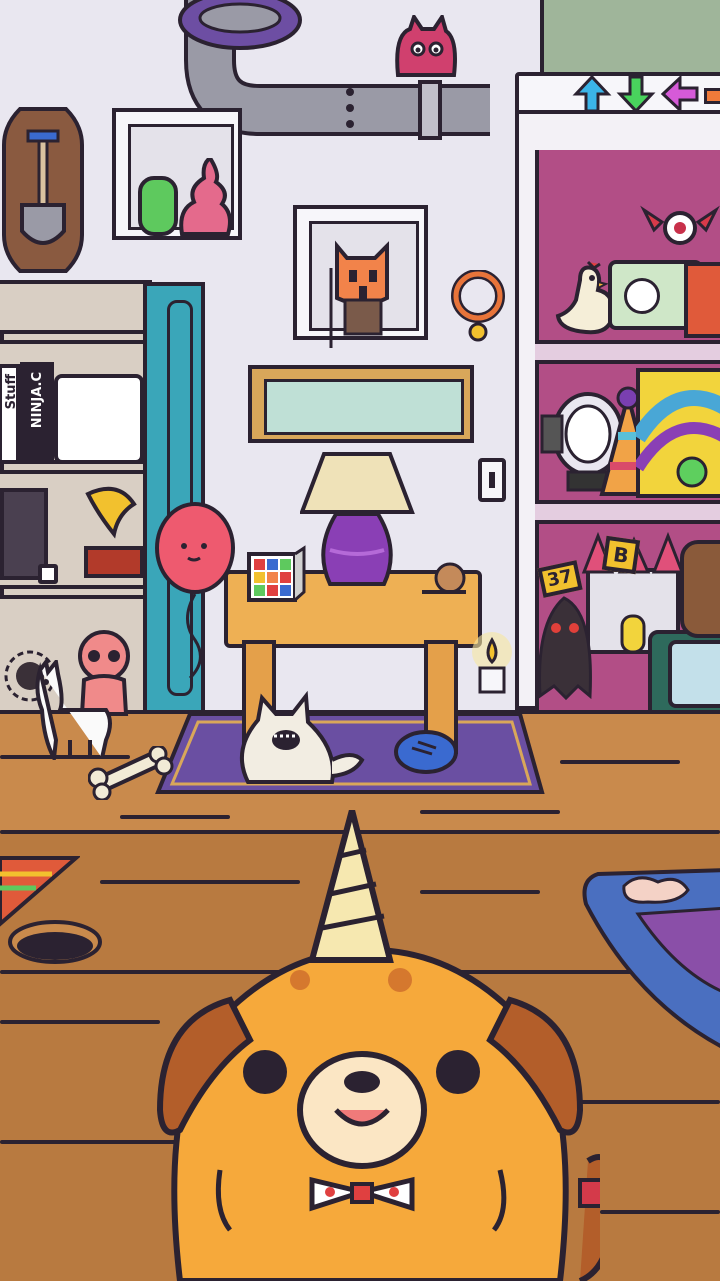  What do you see at coordinates (702, 300) in the screenshot?
I see `red-box-icon` at bounding box center [702, 300].